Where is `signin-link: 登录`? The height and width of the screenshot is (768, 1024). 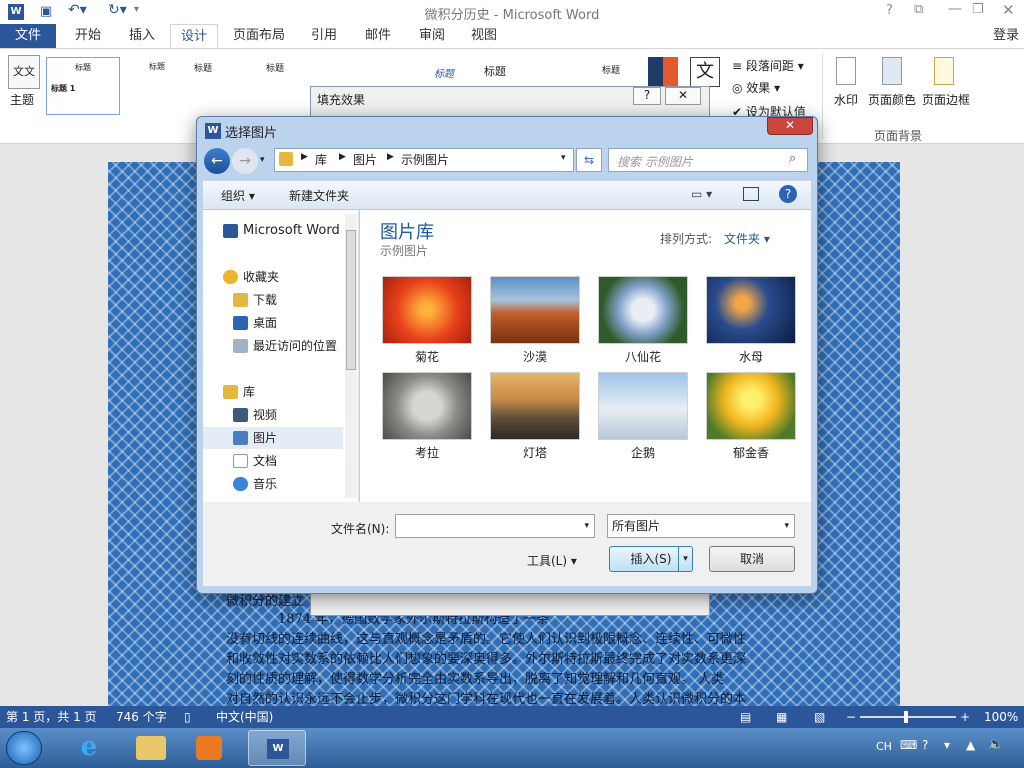 signin-link: 登录 is located at coordinates (1006, 36).